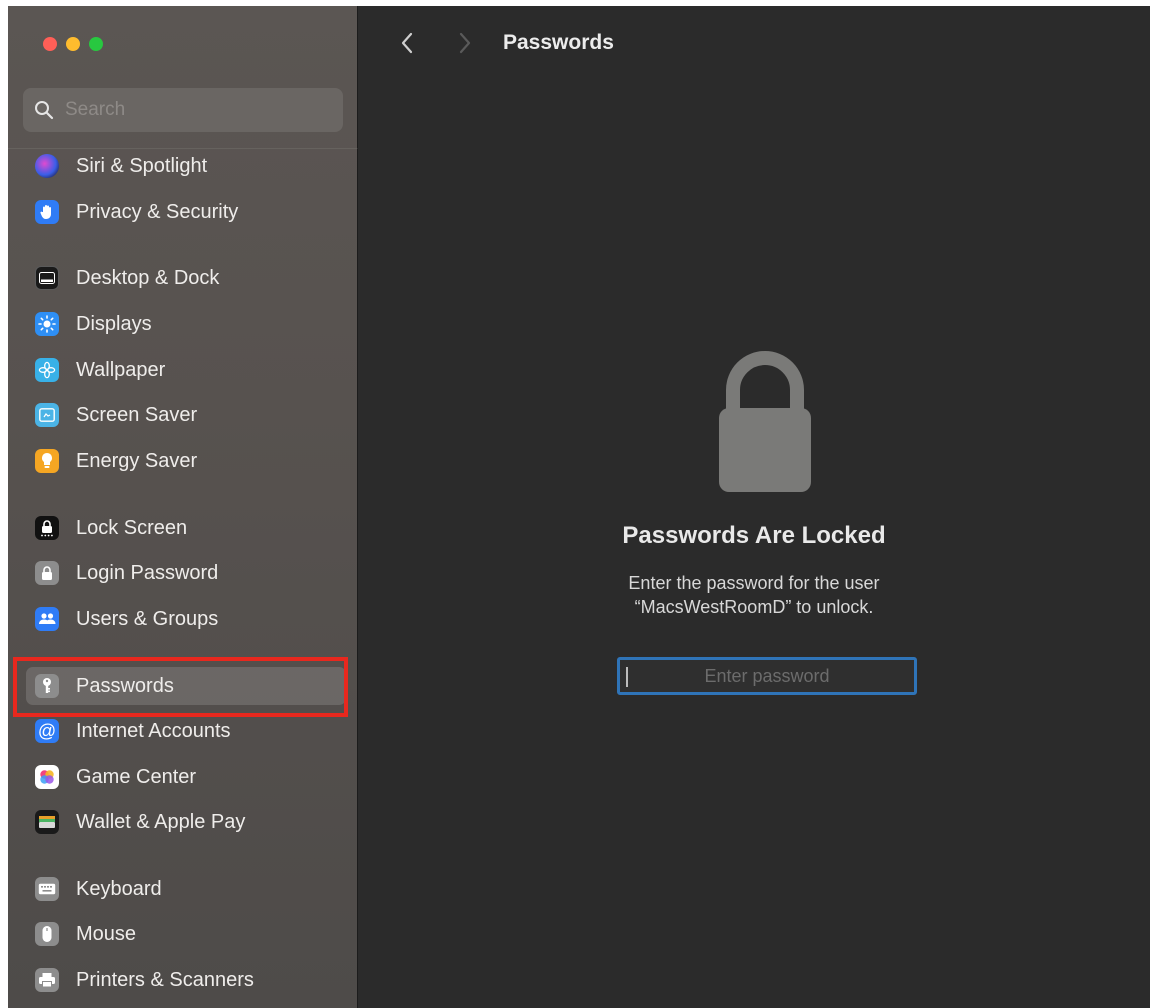  What do you see at coordinates (47, 731) in the screenshot?
I see `at-icon: @` at bounding box center [47, 731].